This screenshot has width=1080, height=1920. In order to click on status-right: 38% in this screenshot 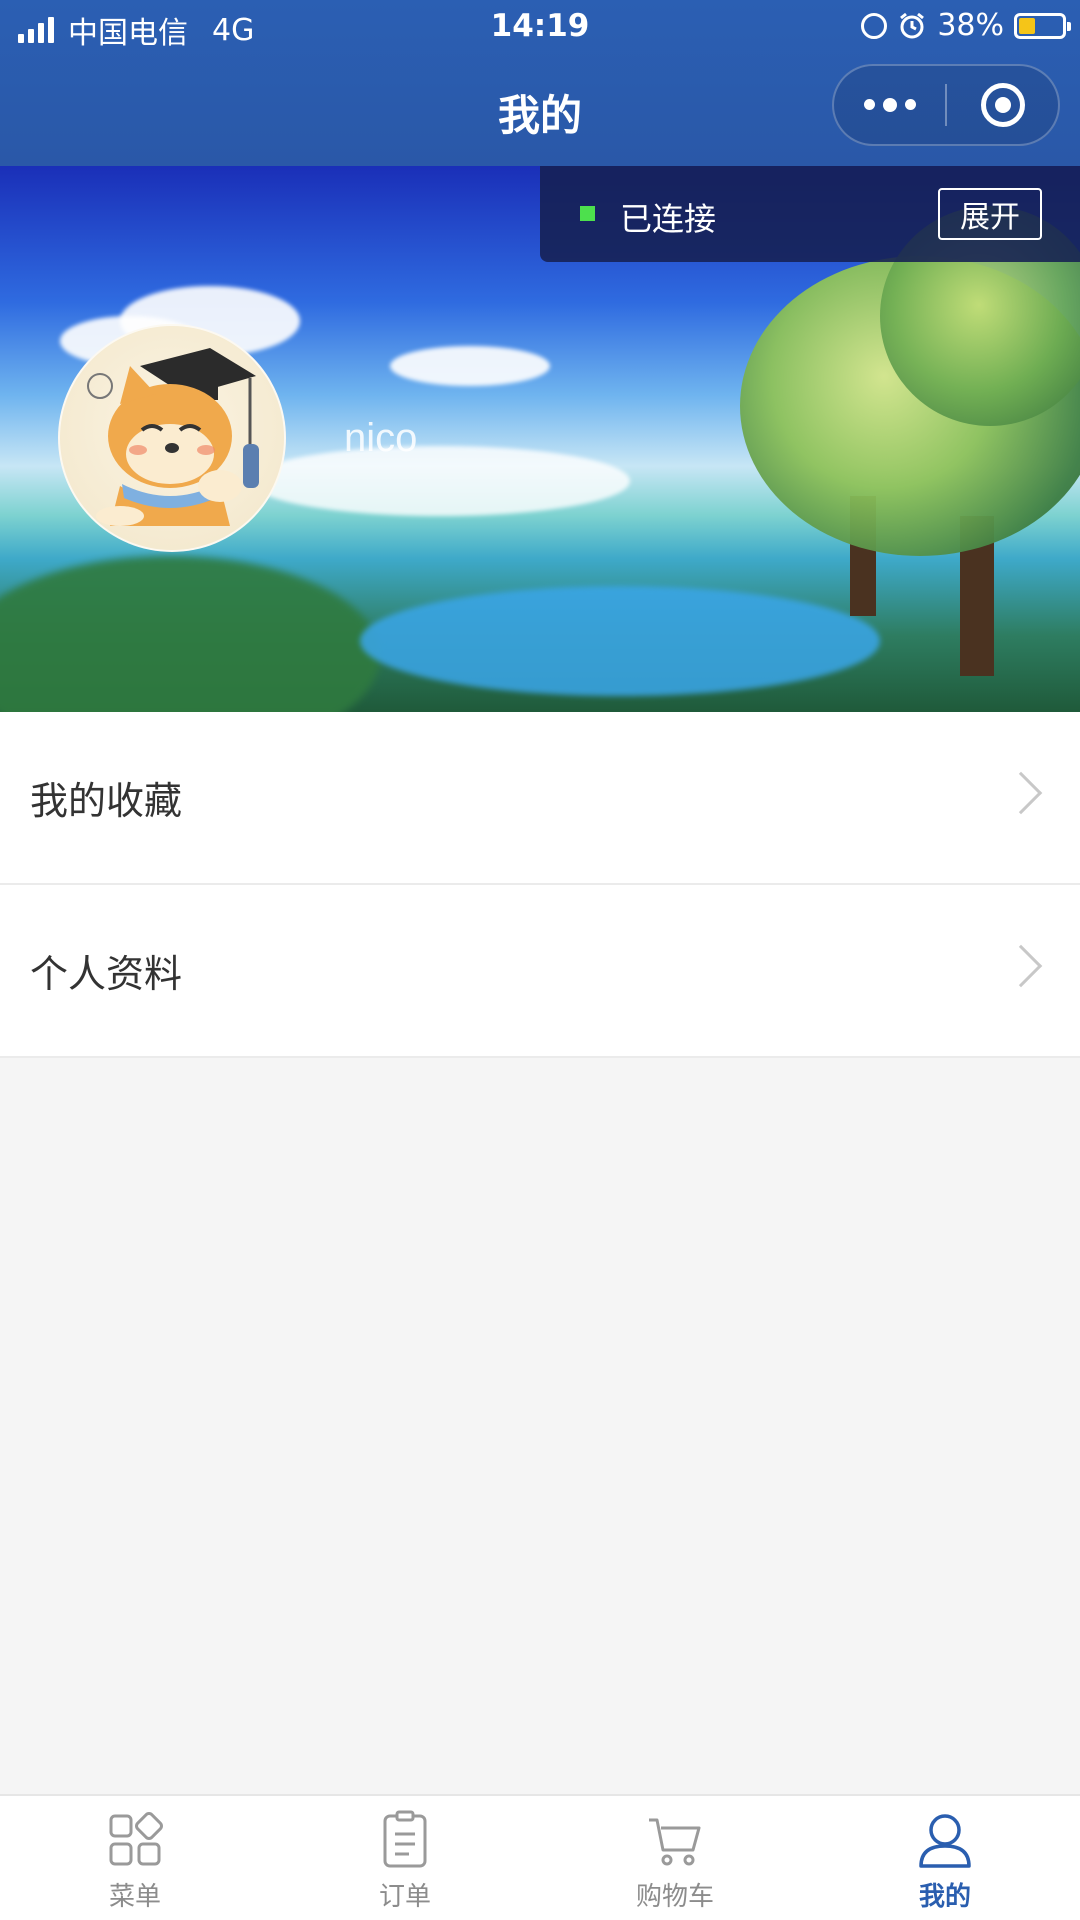, I will do `click(966, 25)`.